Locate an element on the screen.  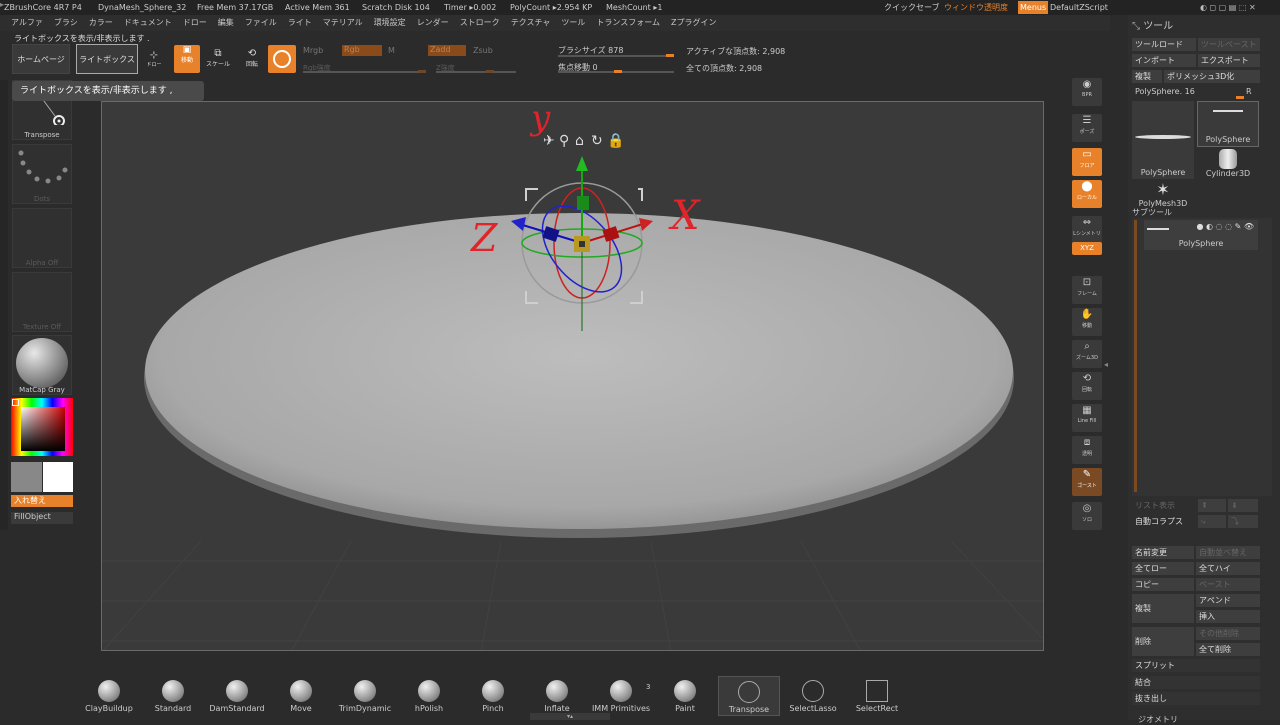
move-down-button: ⇟ is located at coordinates (1243, 505).